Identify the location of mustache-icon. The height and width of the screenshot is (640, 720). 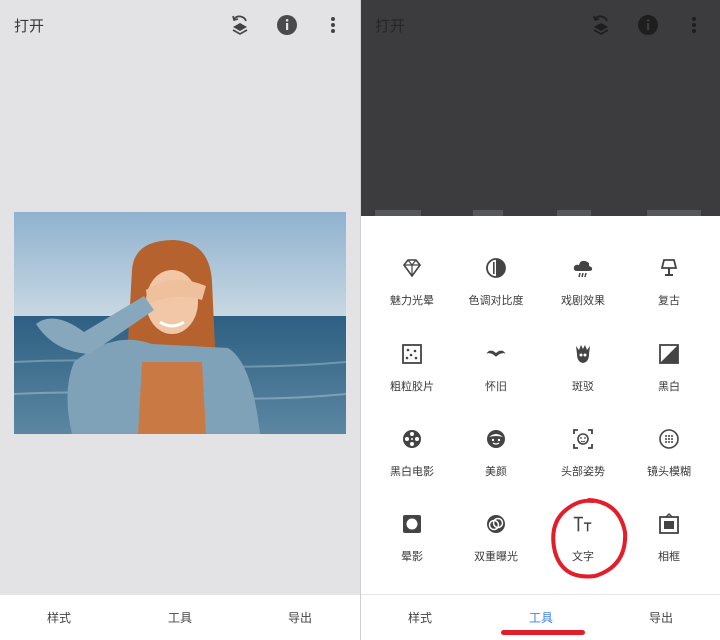
(496, 354).